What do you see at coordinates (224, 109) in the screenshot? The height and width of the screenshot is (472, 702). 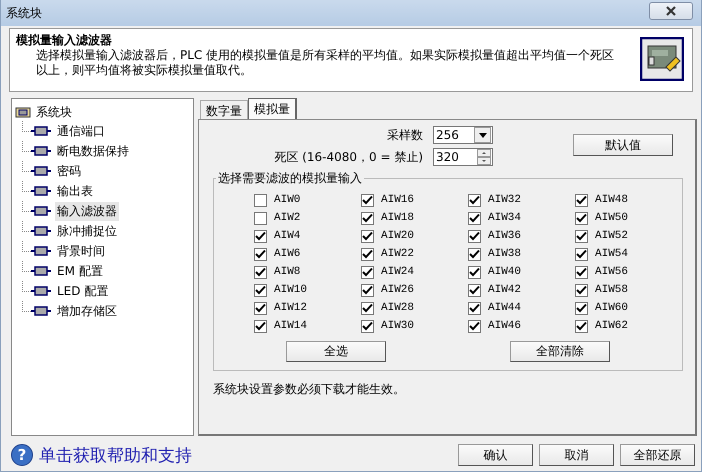 I see `tab: 数字量` at bounding box center [224, 109].